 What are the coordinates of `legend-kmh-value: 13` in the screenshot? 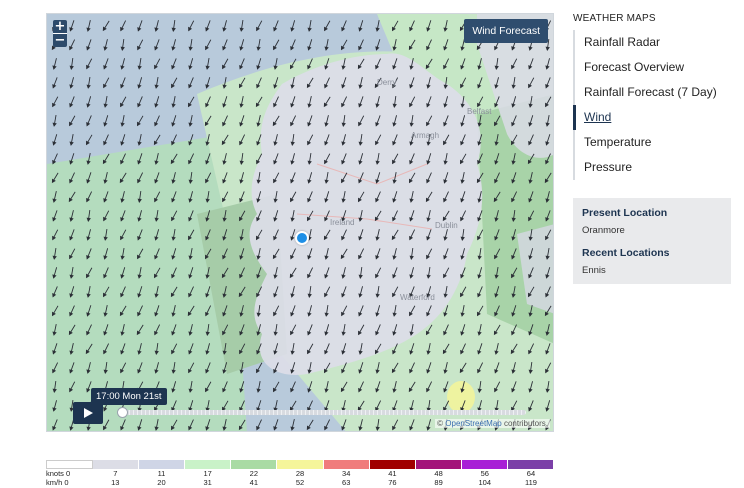 It's located at (115, 482).